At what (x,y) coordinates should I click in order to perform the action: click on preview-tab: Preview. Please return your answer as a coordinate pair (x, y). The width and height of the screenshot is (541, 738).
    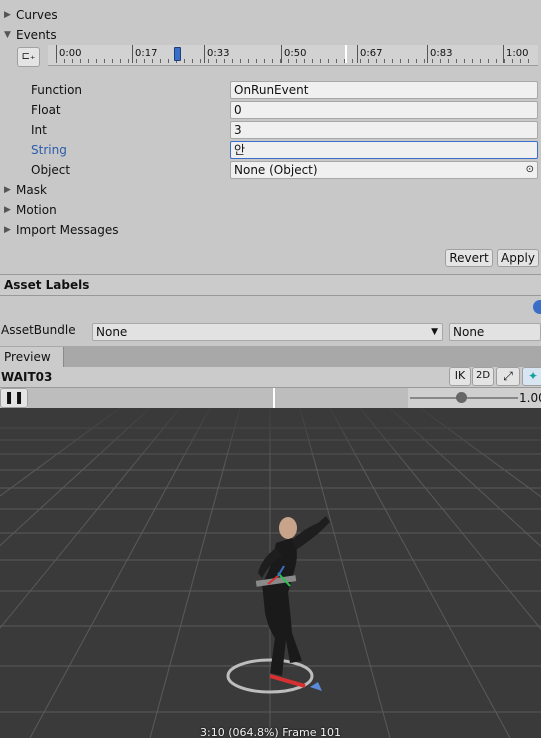
    Looking at the image, I should click on (32, 357).